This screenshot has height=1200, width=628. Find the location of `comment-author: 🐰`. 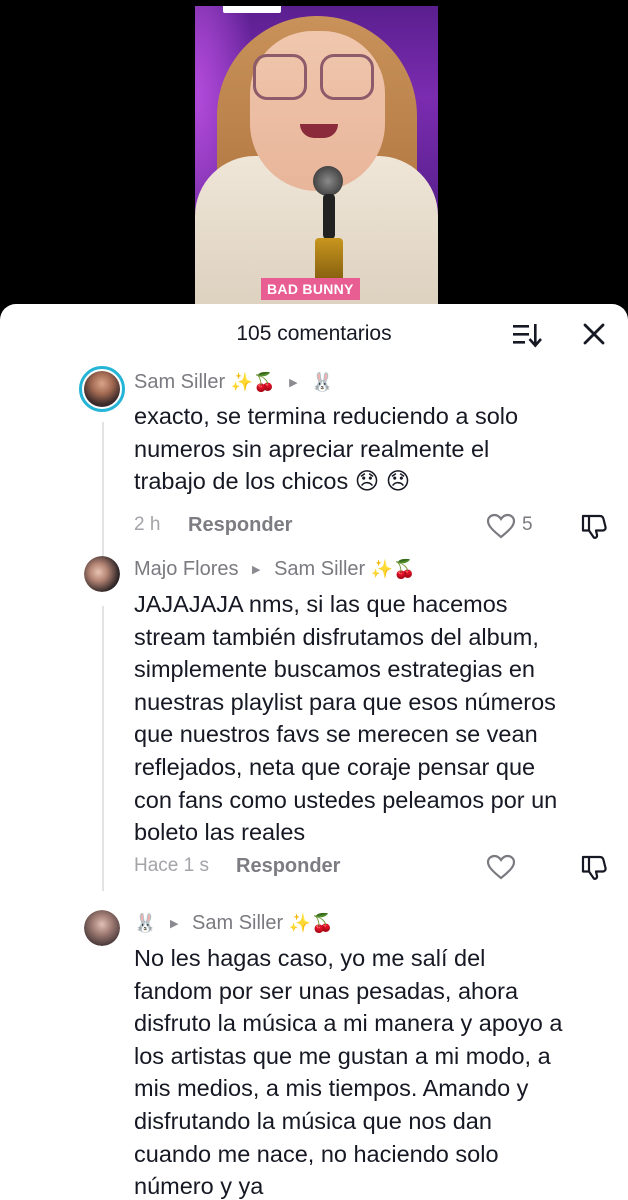

comment-author: 🐰 is located at coordinates (145, 923).